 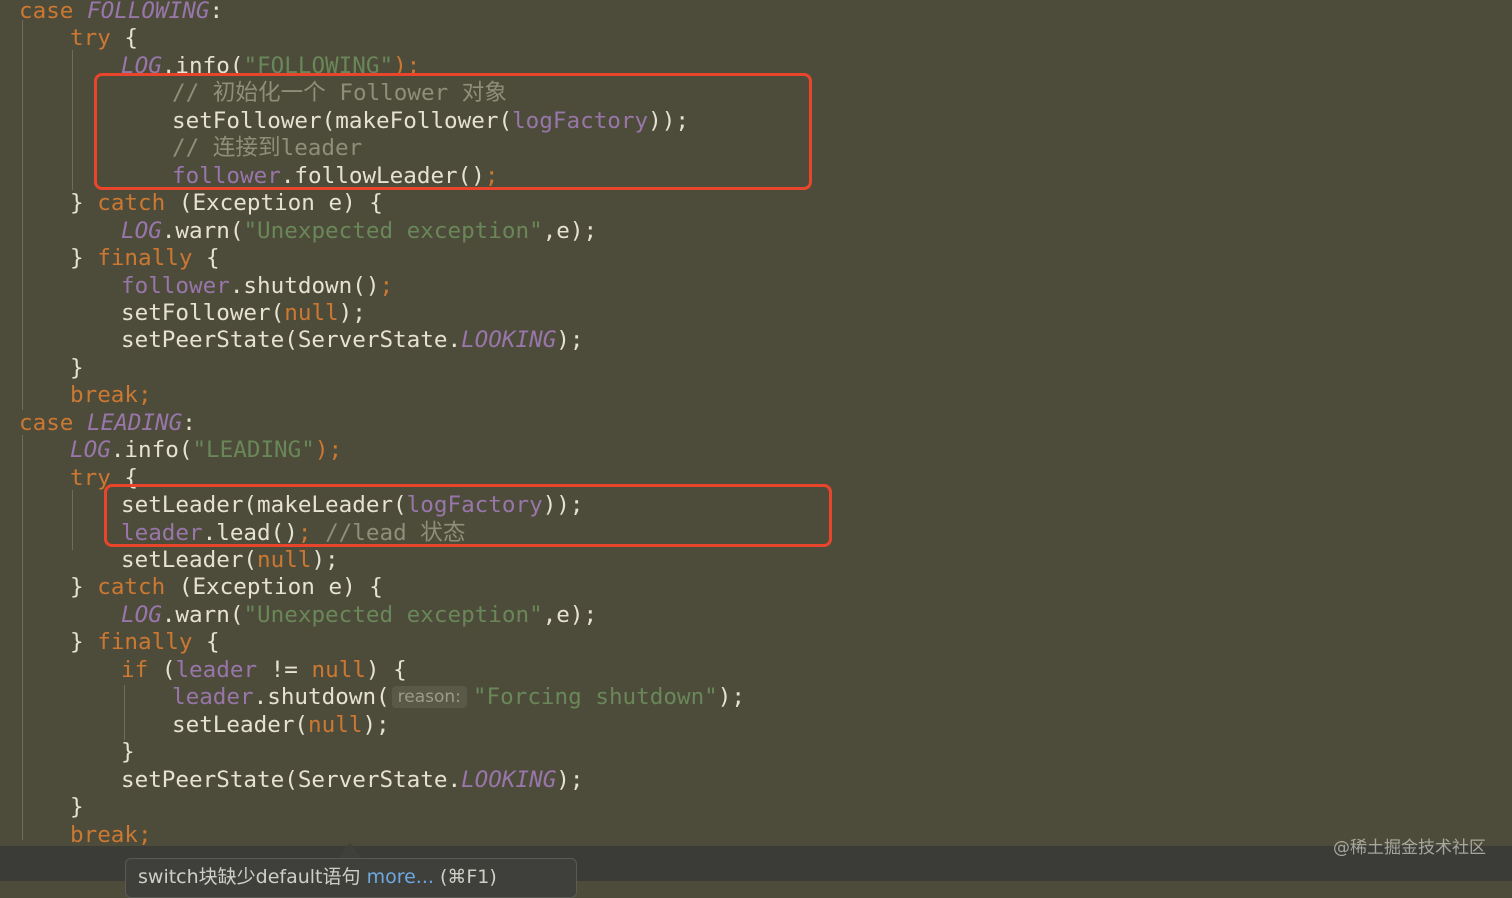 I want to click on code-line: if (leader != null) {, so click(x=264, y=670).